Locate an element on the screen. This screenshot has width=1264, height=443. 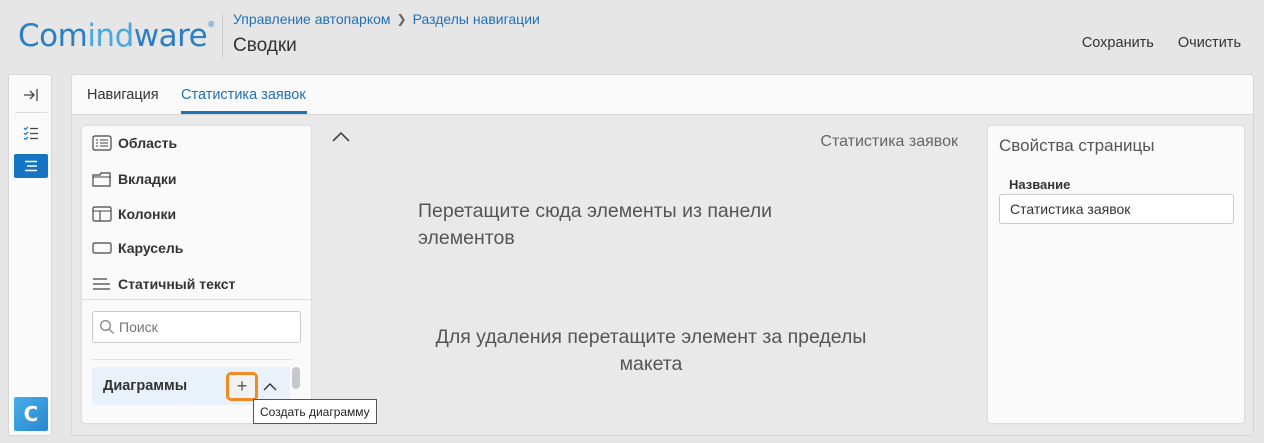
list-divider is located at coordinates (192, 359).